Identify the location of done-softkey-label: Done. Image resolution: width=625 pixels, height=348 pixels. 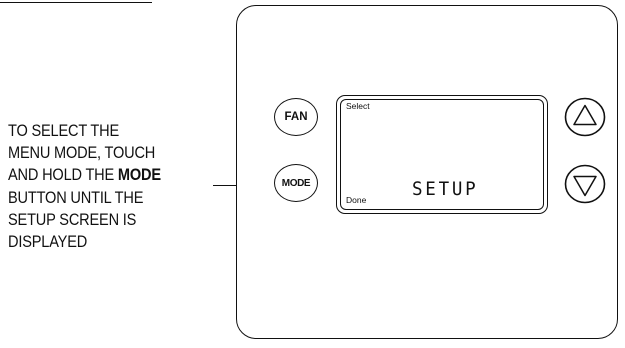
(356, 200).